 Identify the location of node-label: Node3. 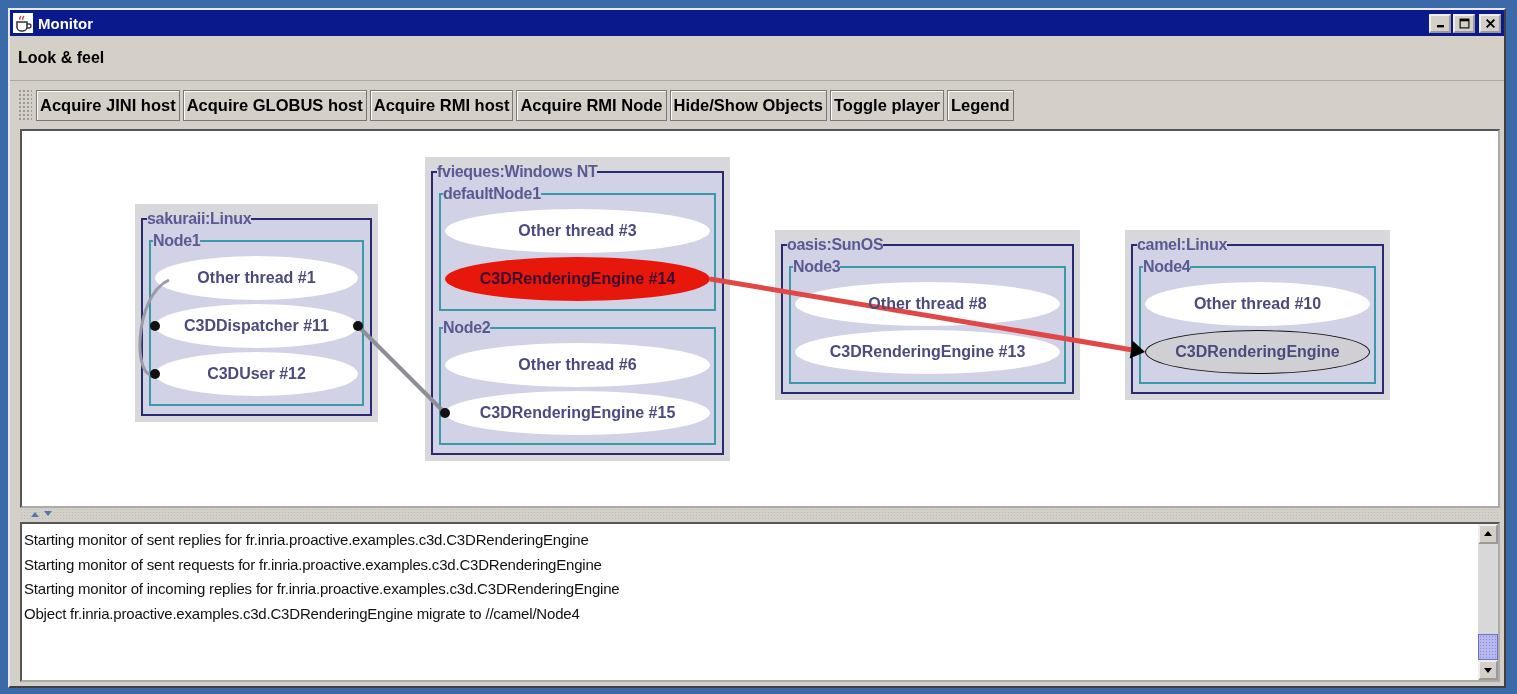
(817, 267).